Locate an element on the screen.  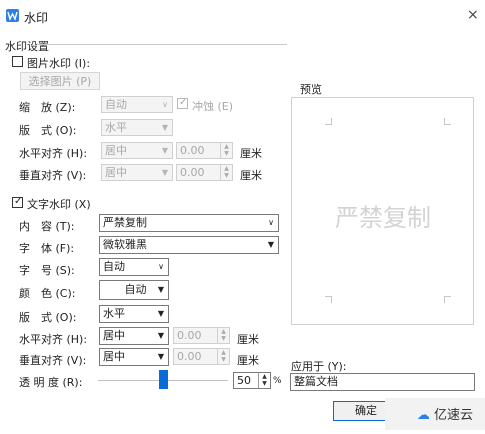
color-value: 自动 is located at coordinates (135, 289).